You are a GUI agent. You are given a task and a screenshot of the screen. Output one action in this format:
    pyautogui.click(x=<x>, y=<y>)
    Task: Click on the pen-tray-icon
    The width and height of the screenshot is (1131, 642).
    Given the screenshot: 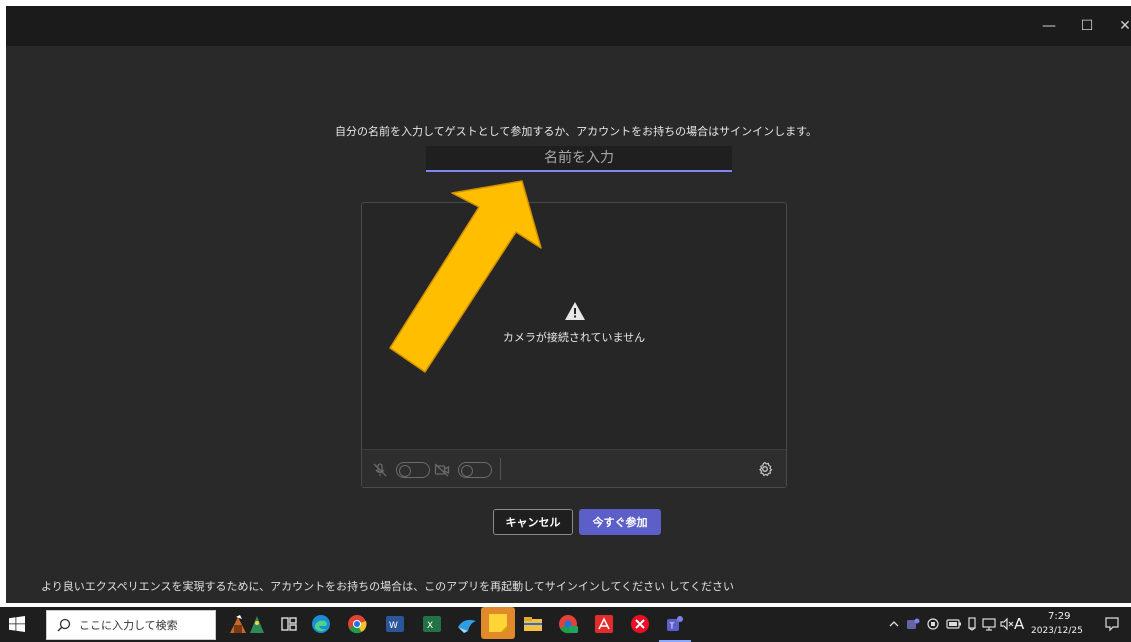 What is the action you would take?
    pyautogui.click(x=972, y=624)
    